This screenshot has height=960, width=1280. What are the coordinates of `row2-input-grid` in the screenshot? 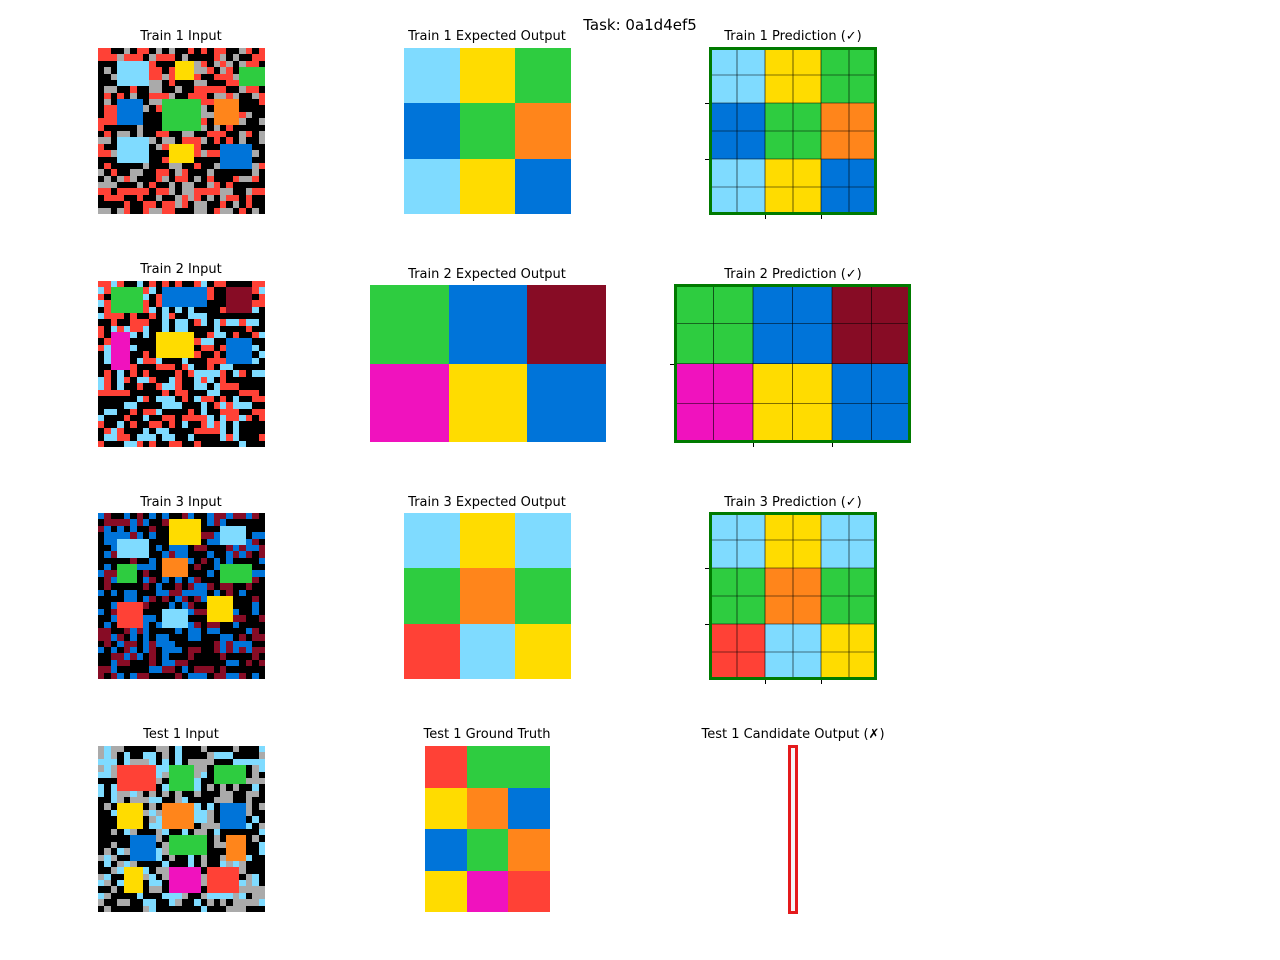 It's located at (181, 364).